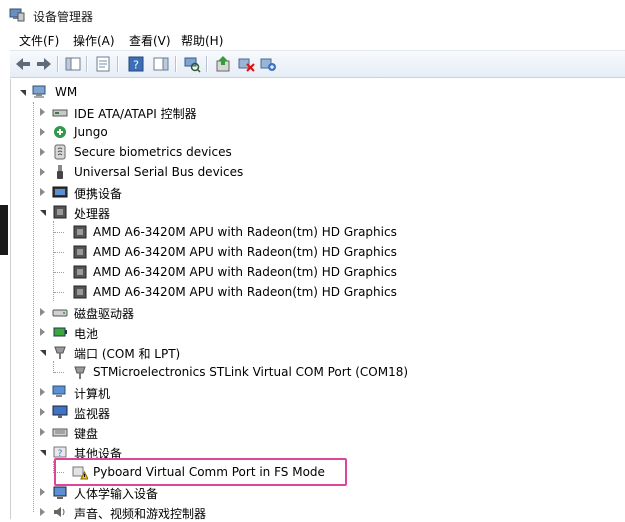  Describe the element at coordinates (60, 113) in the screenshot. I see `ide-controller-icon` at that location.